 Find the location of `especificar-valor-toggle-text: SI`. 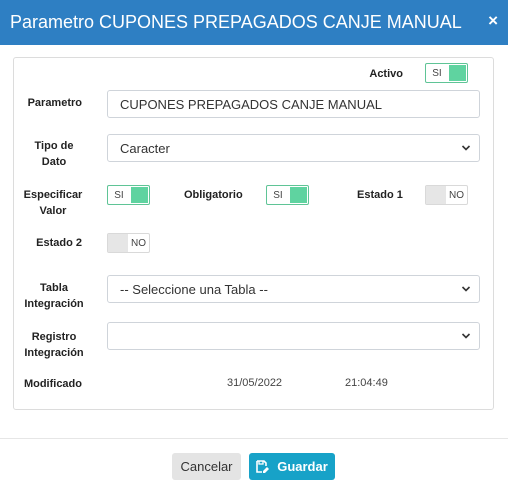

especificar-valor-toggle-text: SI is located at coordinates (119, 195).